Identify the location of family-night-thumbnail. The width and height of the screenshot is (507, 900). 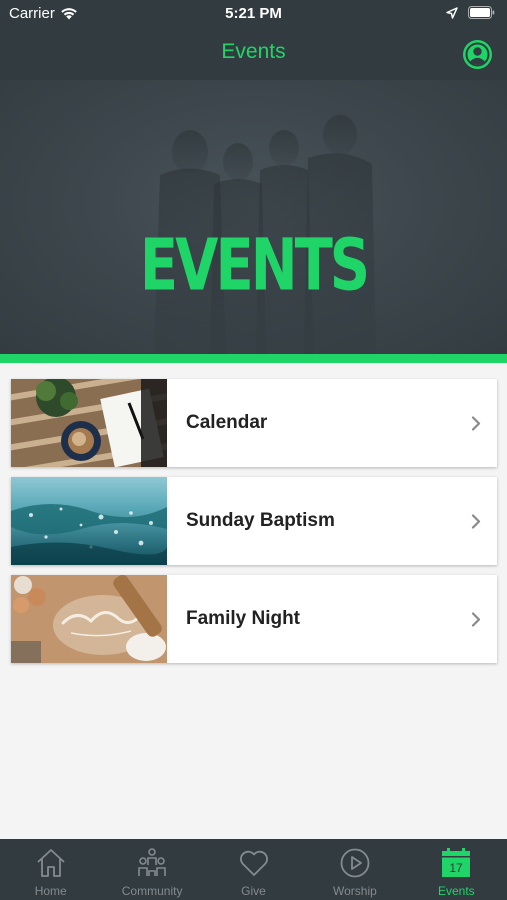
(89, 619).